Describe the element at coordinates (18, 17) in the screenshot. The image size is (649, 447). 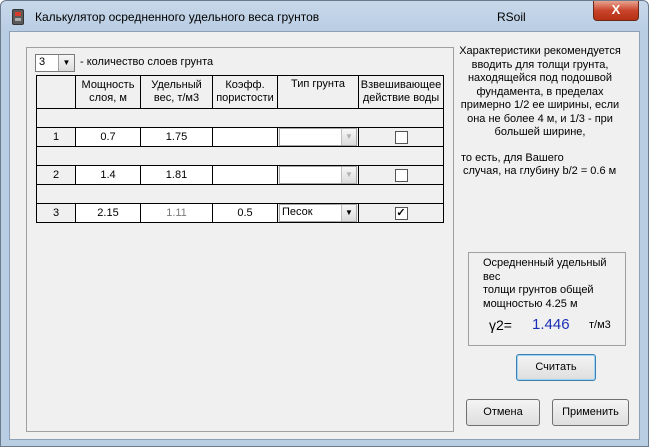
I see `app-icon` at that location.